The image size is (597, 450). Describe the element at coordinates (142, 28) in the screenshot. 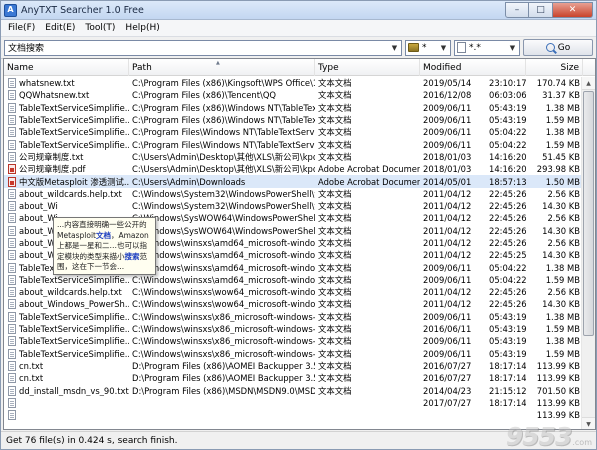

I see `menu-help: Help(H)` at that location.